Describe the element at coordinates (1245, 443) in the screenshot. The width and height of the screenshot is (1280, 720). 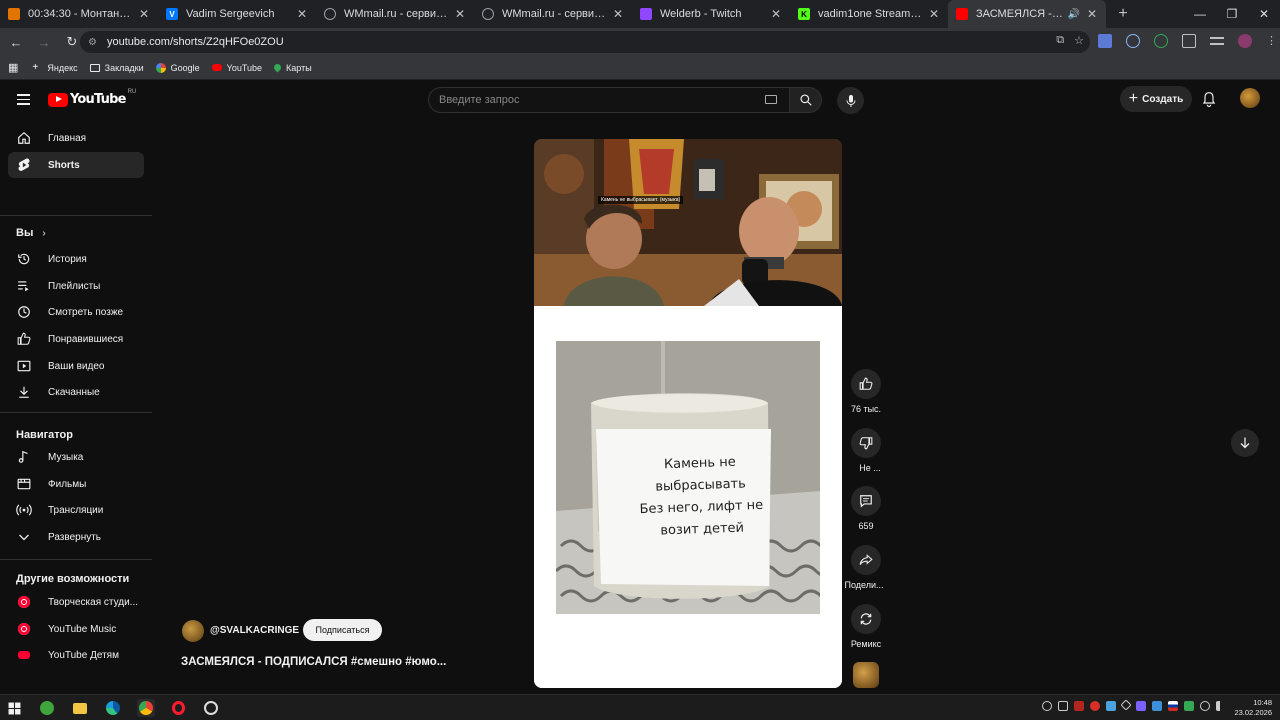
I see `next-short-button` at that location.